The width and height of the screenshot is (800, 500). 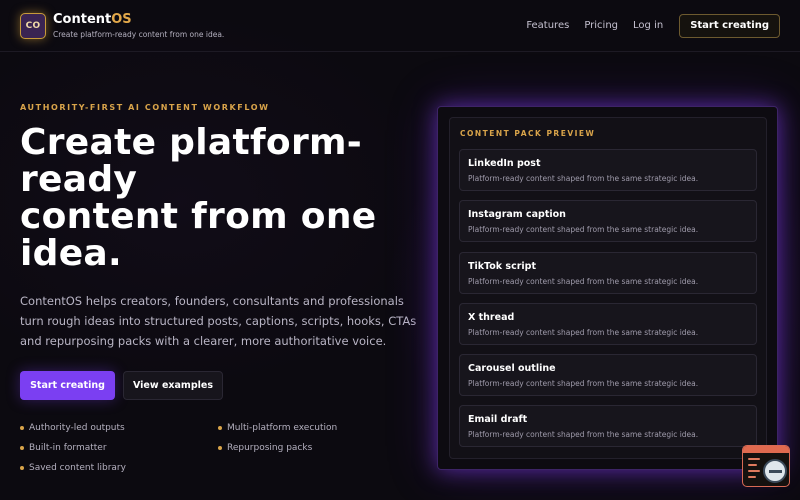 What do you see at coordinates (282, 428) in the screenshot?
I see `feature-label: Multi-platform execution` at bounding box center [282, 428].